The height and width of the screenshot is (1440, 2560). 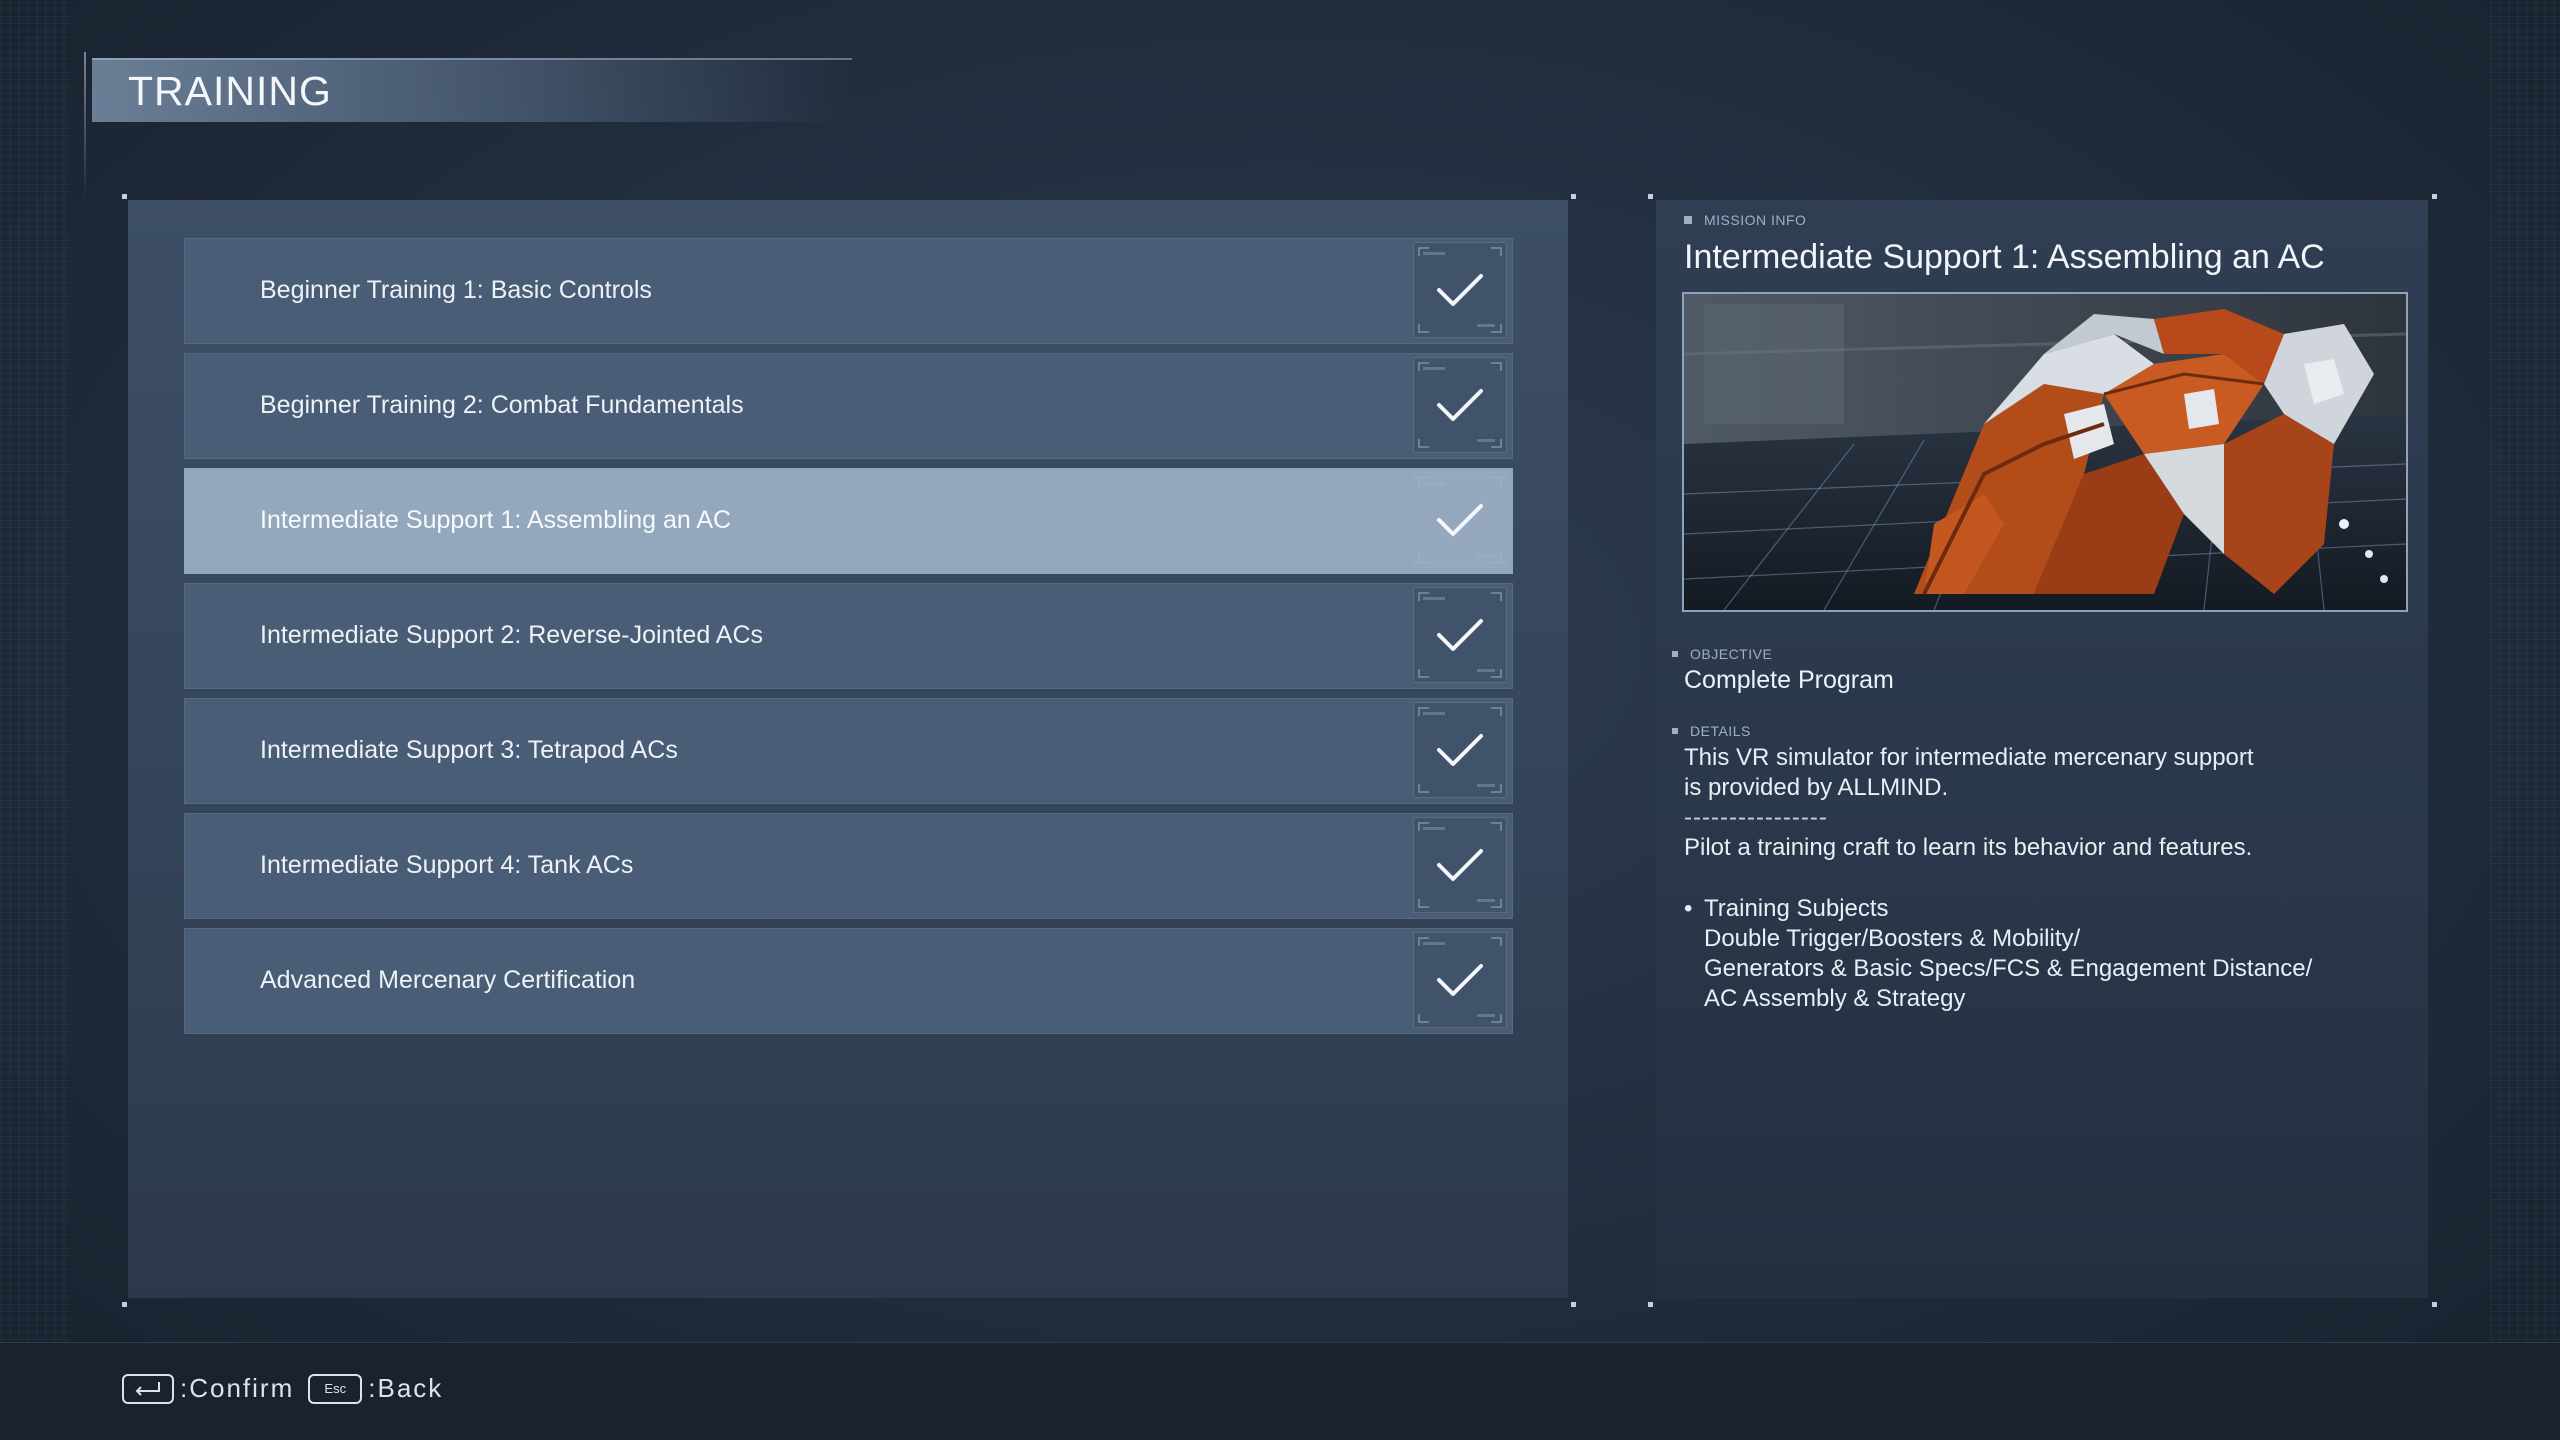 I want to click on mission-row: Advanced Mercenary Certification, so click(x=848, y=981).